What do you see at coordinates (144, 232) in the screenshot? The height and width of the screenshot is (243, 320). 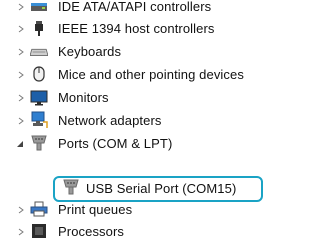 I see `tree-item-processors: Processors` at bounding box center [144, 232].